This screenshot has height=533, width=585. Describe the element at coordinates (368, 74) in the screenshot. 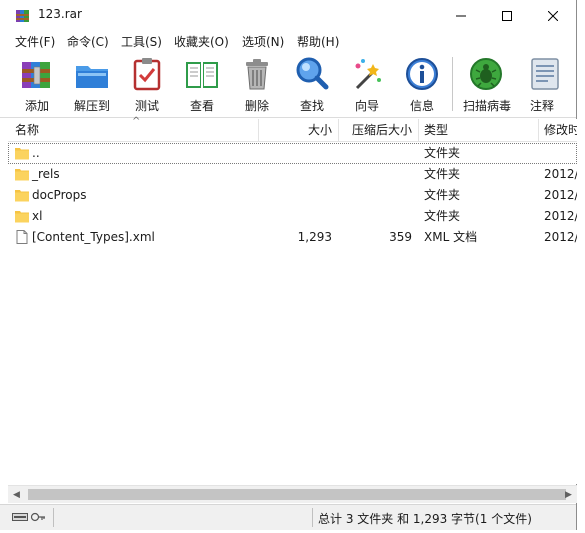

I see `wizard-icon` at that location.